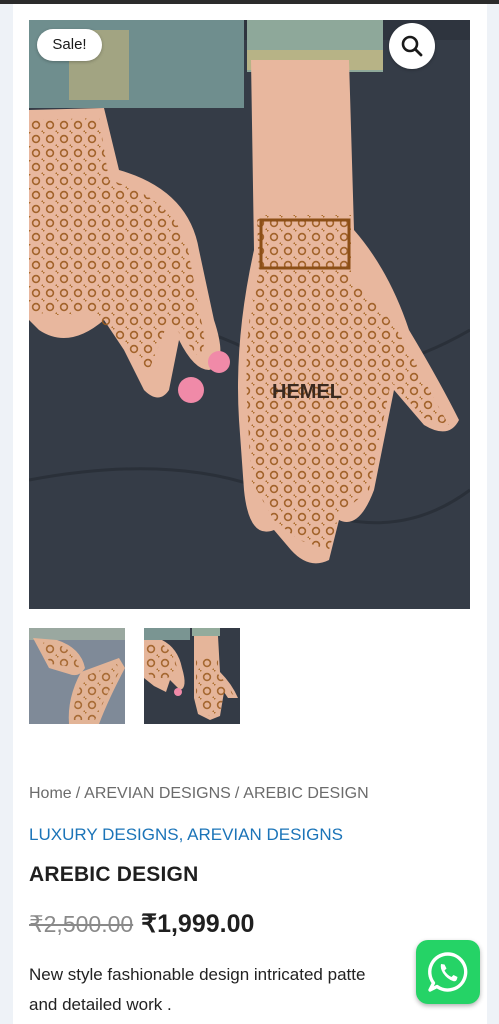 The width and height of the screenshot is (499, 1024). Describe the element at coordinates (157, 793) in the screenshot. I see `breadcrumb-category: AREVIAN DESIGNS` at that location.